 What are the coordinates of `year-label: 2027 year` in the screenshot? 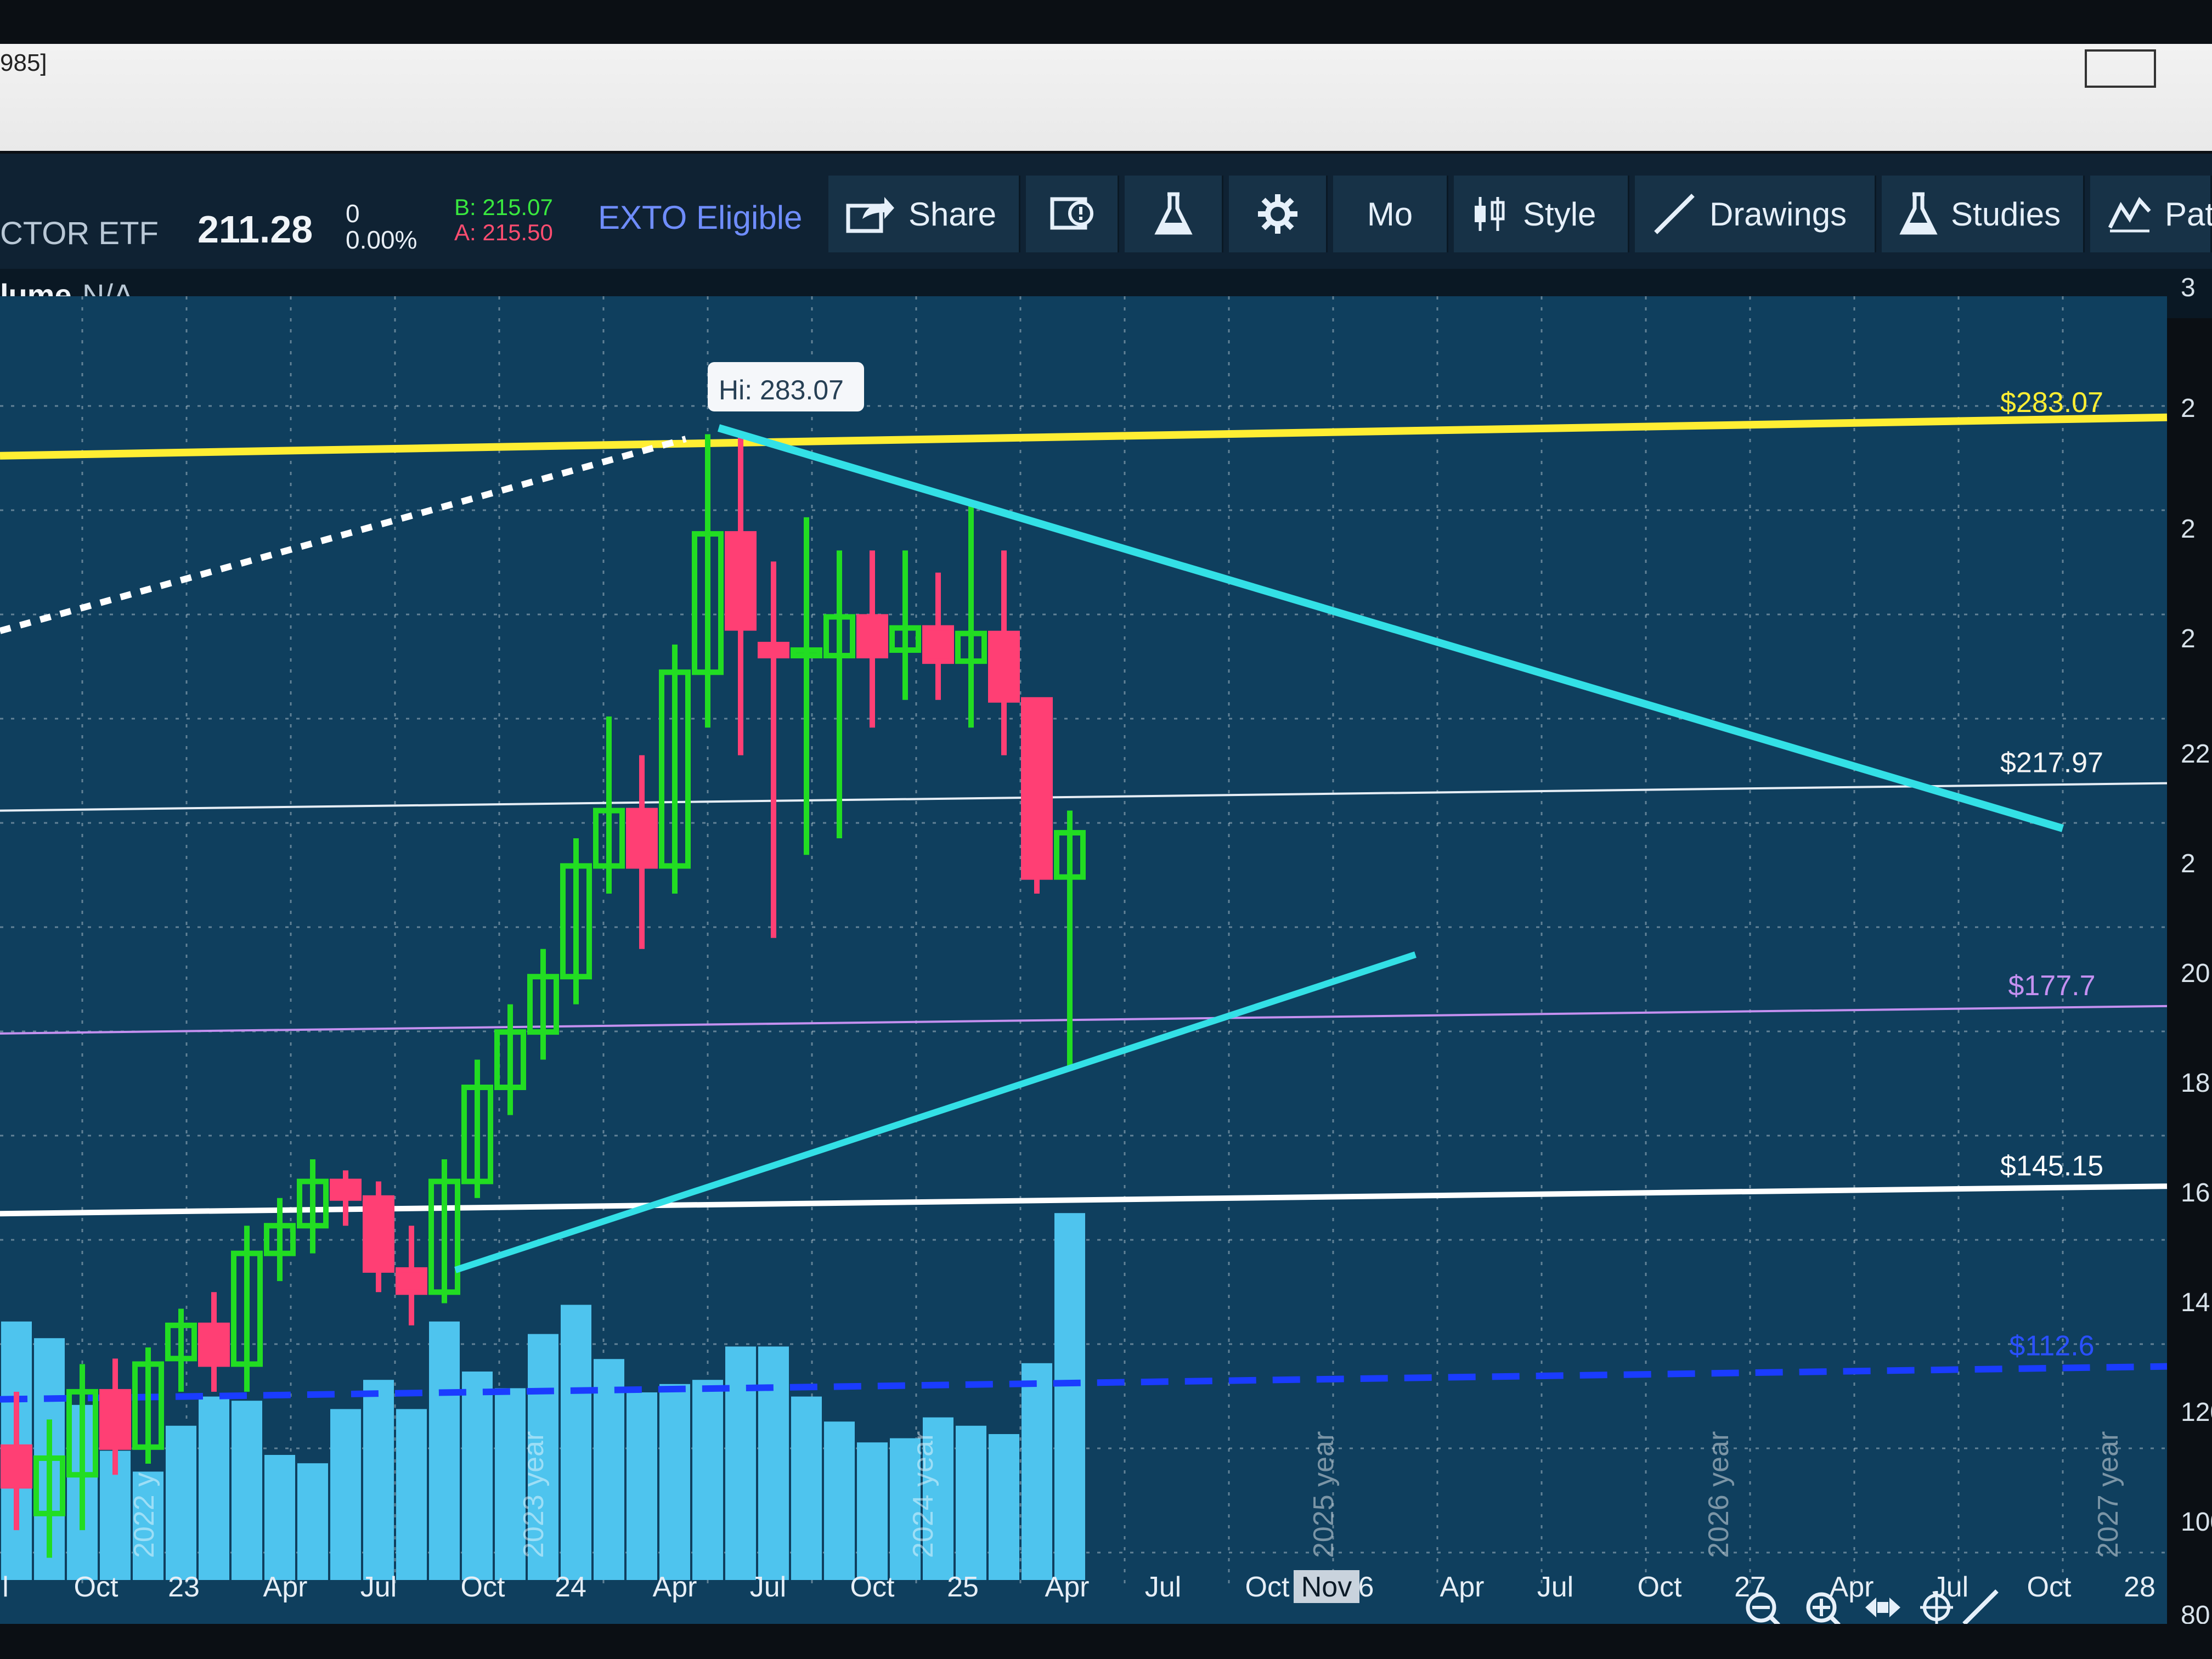 It's located at (2108, 1494).